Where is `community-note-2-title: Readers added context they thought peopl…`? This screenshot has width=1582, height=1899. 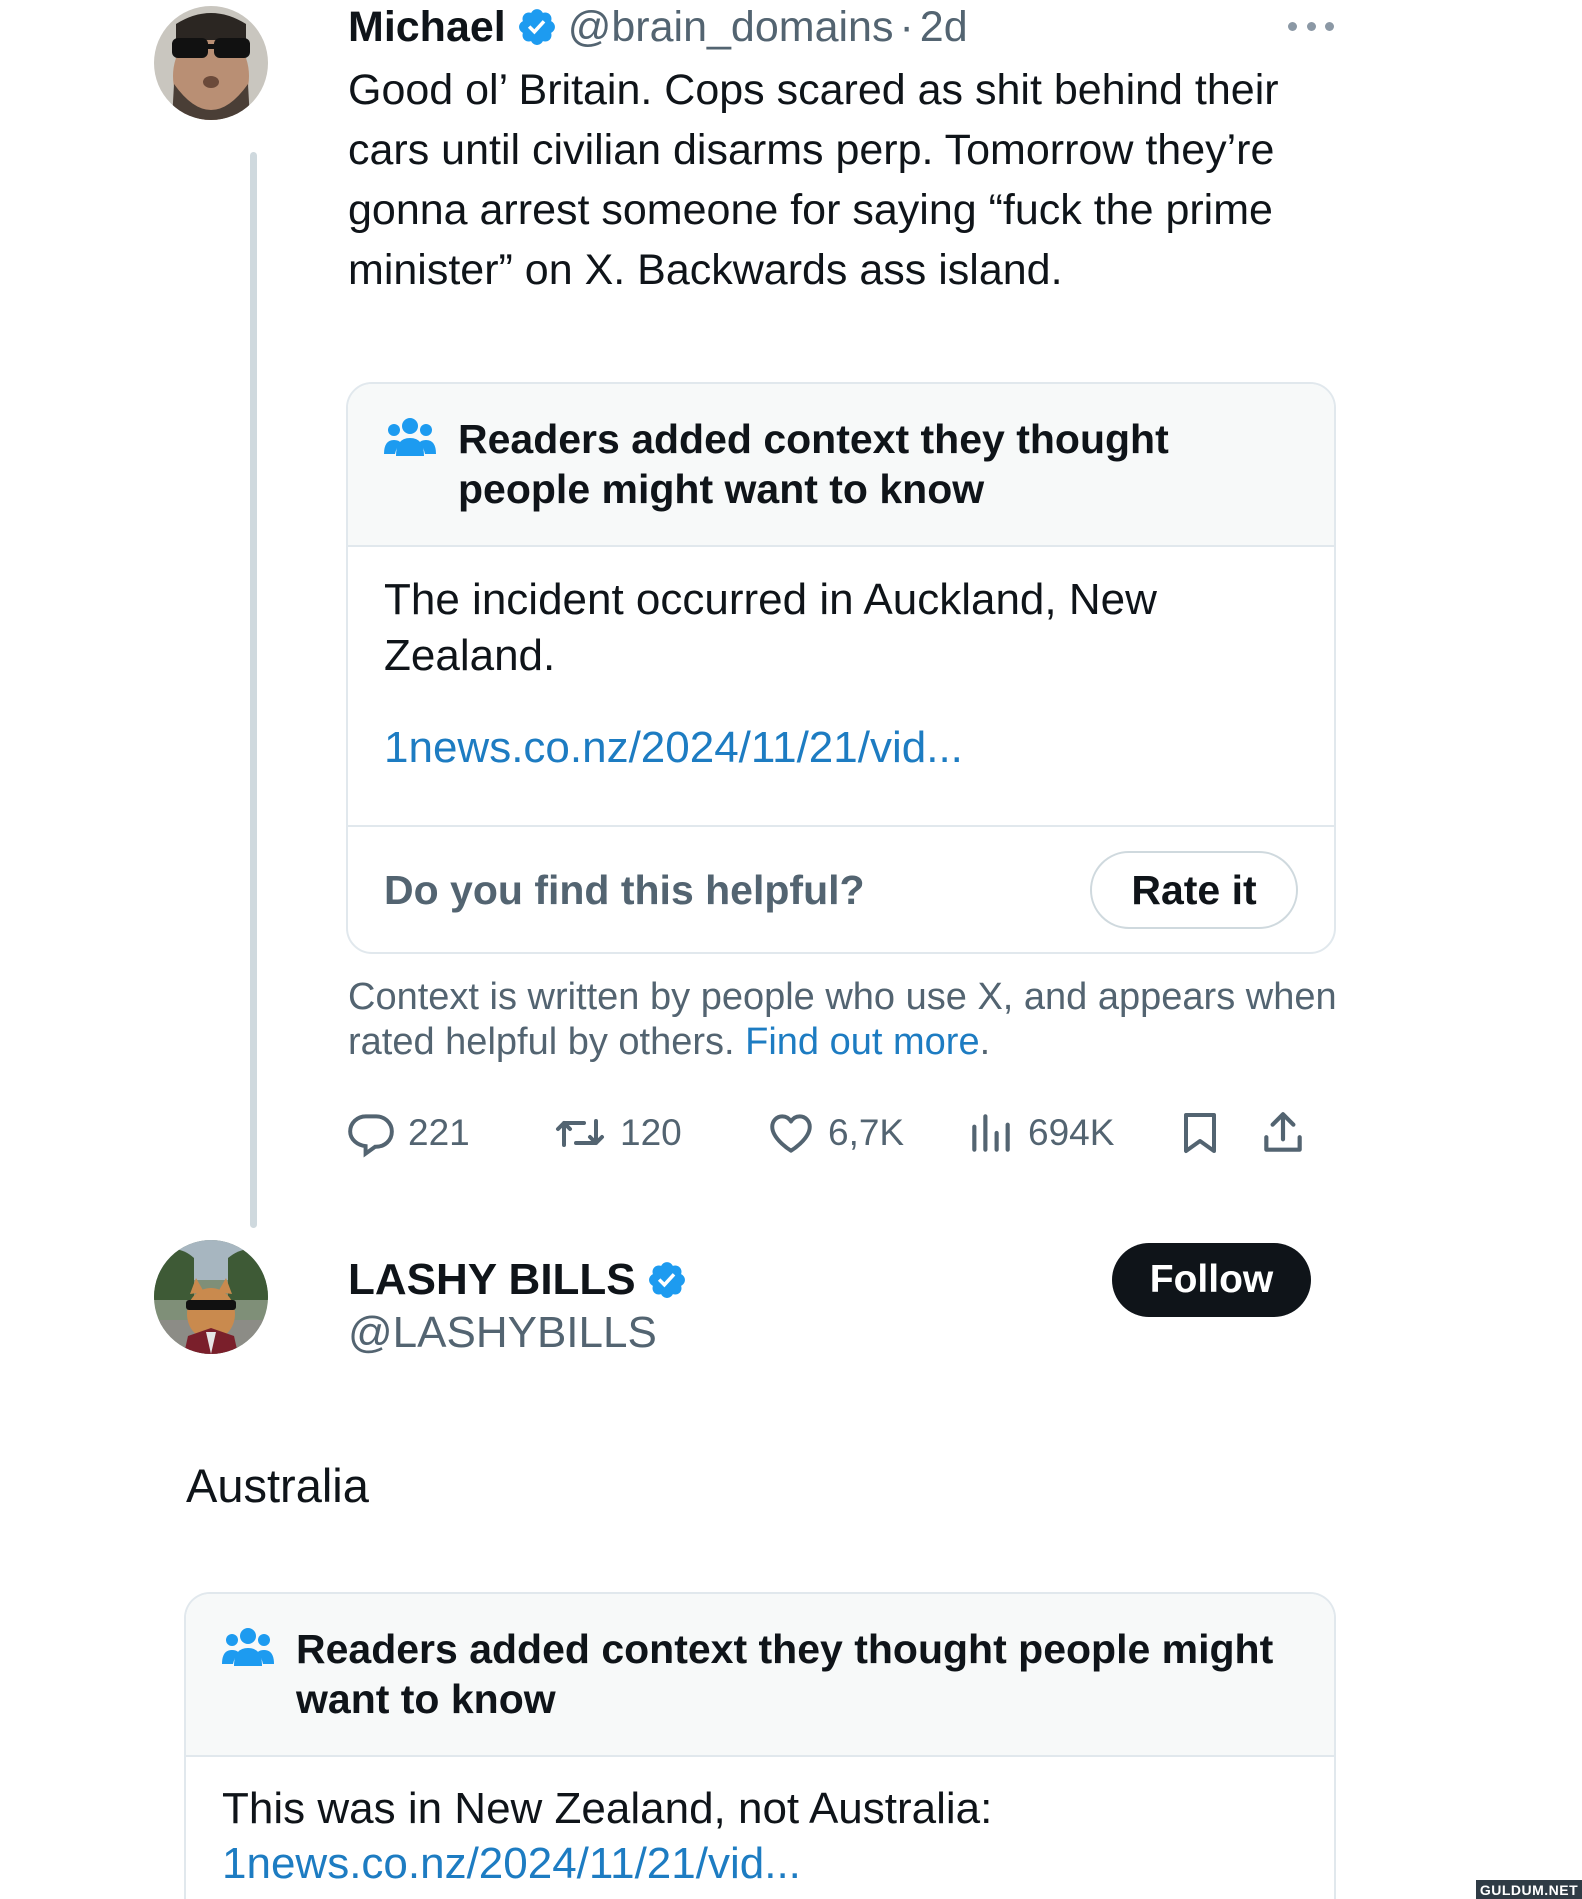
community-note-2-title: Readers added context they thought peopl… is located at coordinates (785, 1674).